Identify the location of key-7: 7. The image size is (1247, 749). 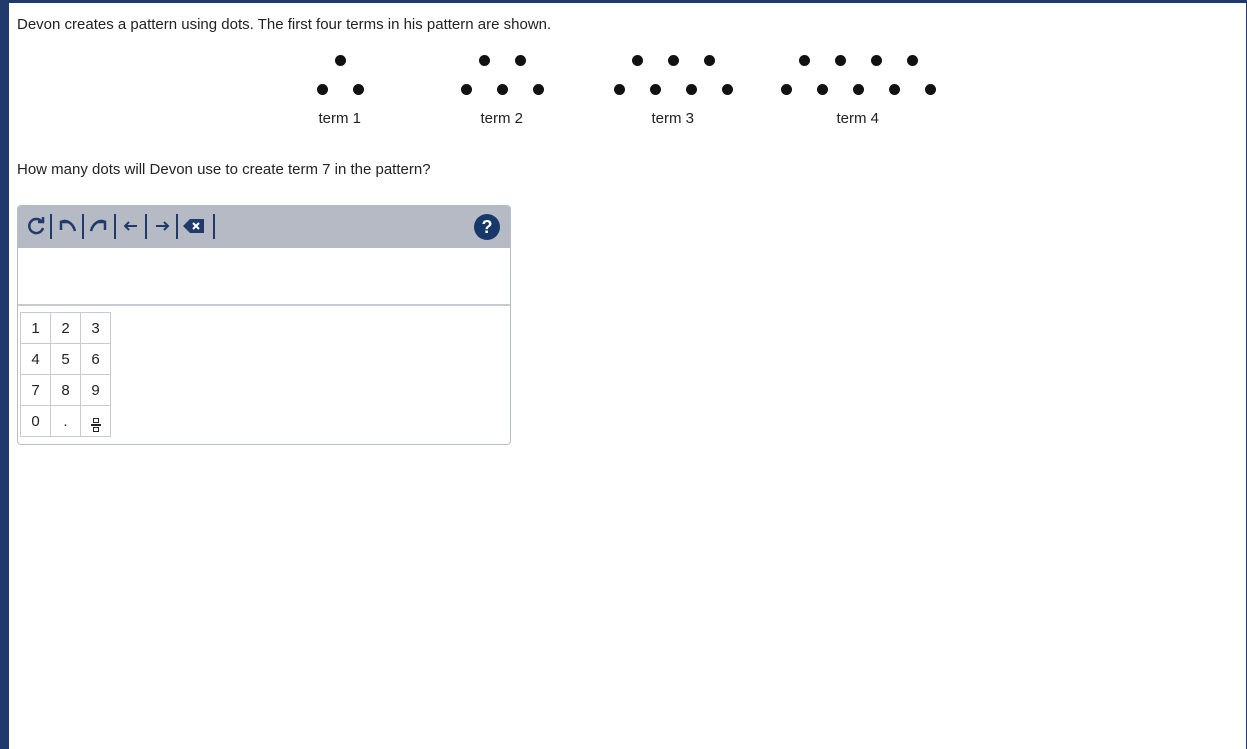
(35, 390).